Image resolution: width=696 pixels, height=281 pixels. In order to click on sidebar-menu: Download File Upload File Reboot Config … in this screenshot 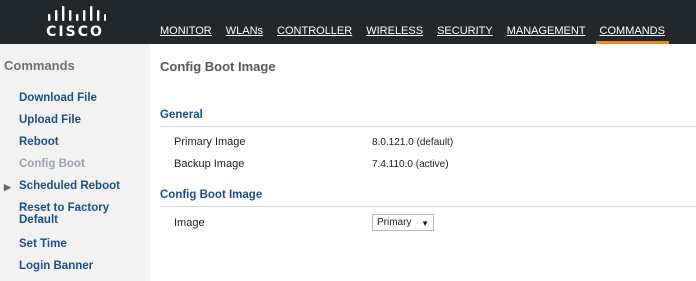, I will do `click(75, 186)`.